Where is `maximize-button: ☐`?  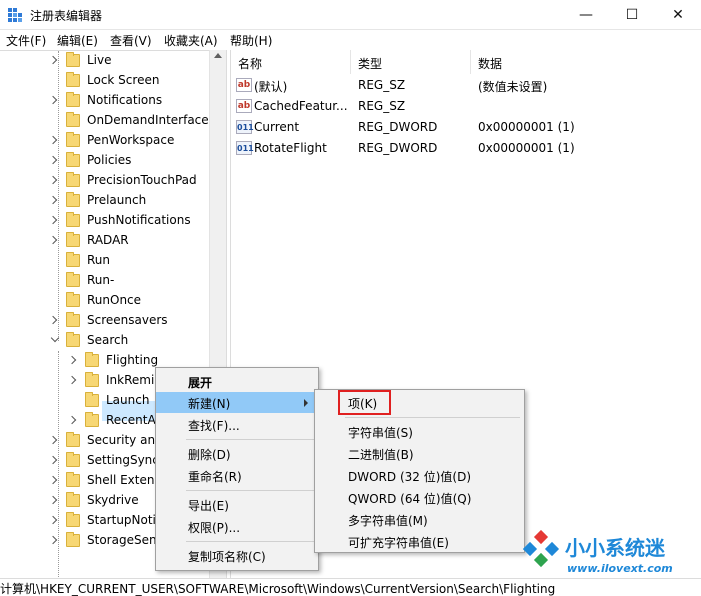
maximize-button: ☐ is located at coordinates (632, 15).